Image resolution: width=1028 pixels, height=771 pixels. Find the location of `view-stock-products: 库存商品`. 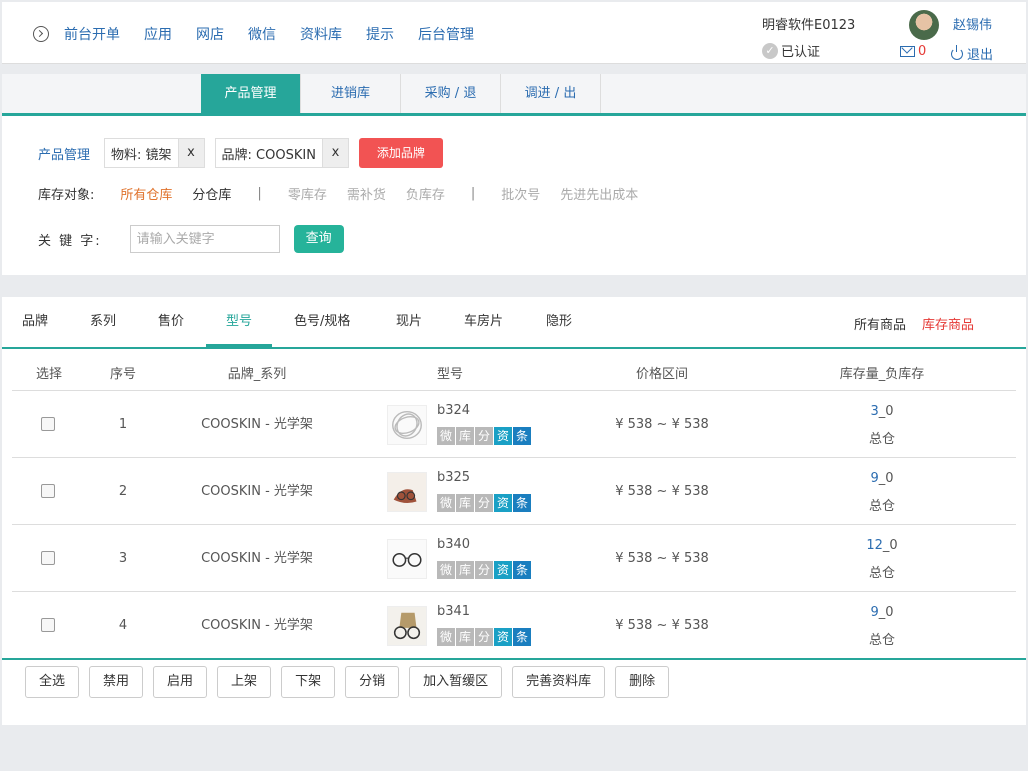

view-stock-products: 库存商品 is located at coordinates (948, 323).